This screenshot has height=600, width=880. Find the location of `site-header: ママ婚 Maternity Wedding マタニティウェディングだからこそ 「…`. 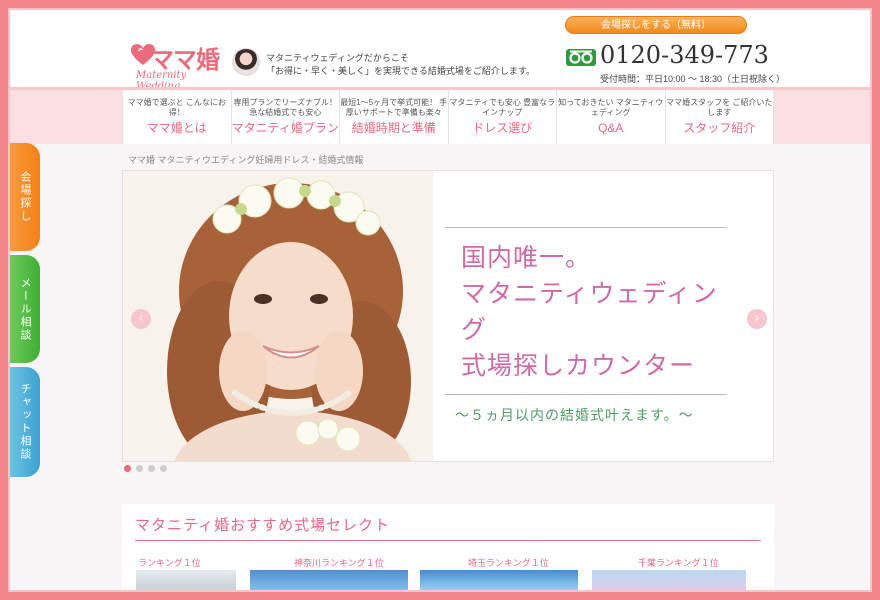

site-header: ママ婚 Maternity Wedding マタニティウェディングだからこそ 「… is located at coordinates (440, 51).